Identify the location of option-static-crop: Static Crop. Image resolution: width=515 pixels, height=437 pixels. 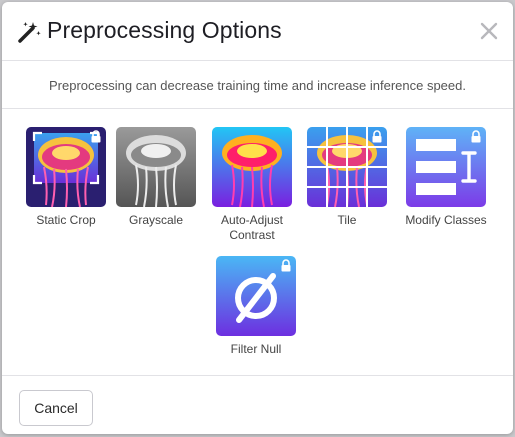
(66, 177).